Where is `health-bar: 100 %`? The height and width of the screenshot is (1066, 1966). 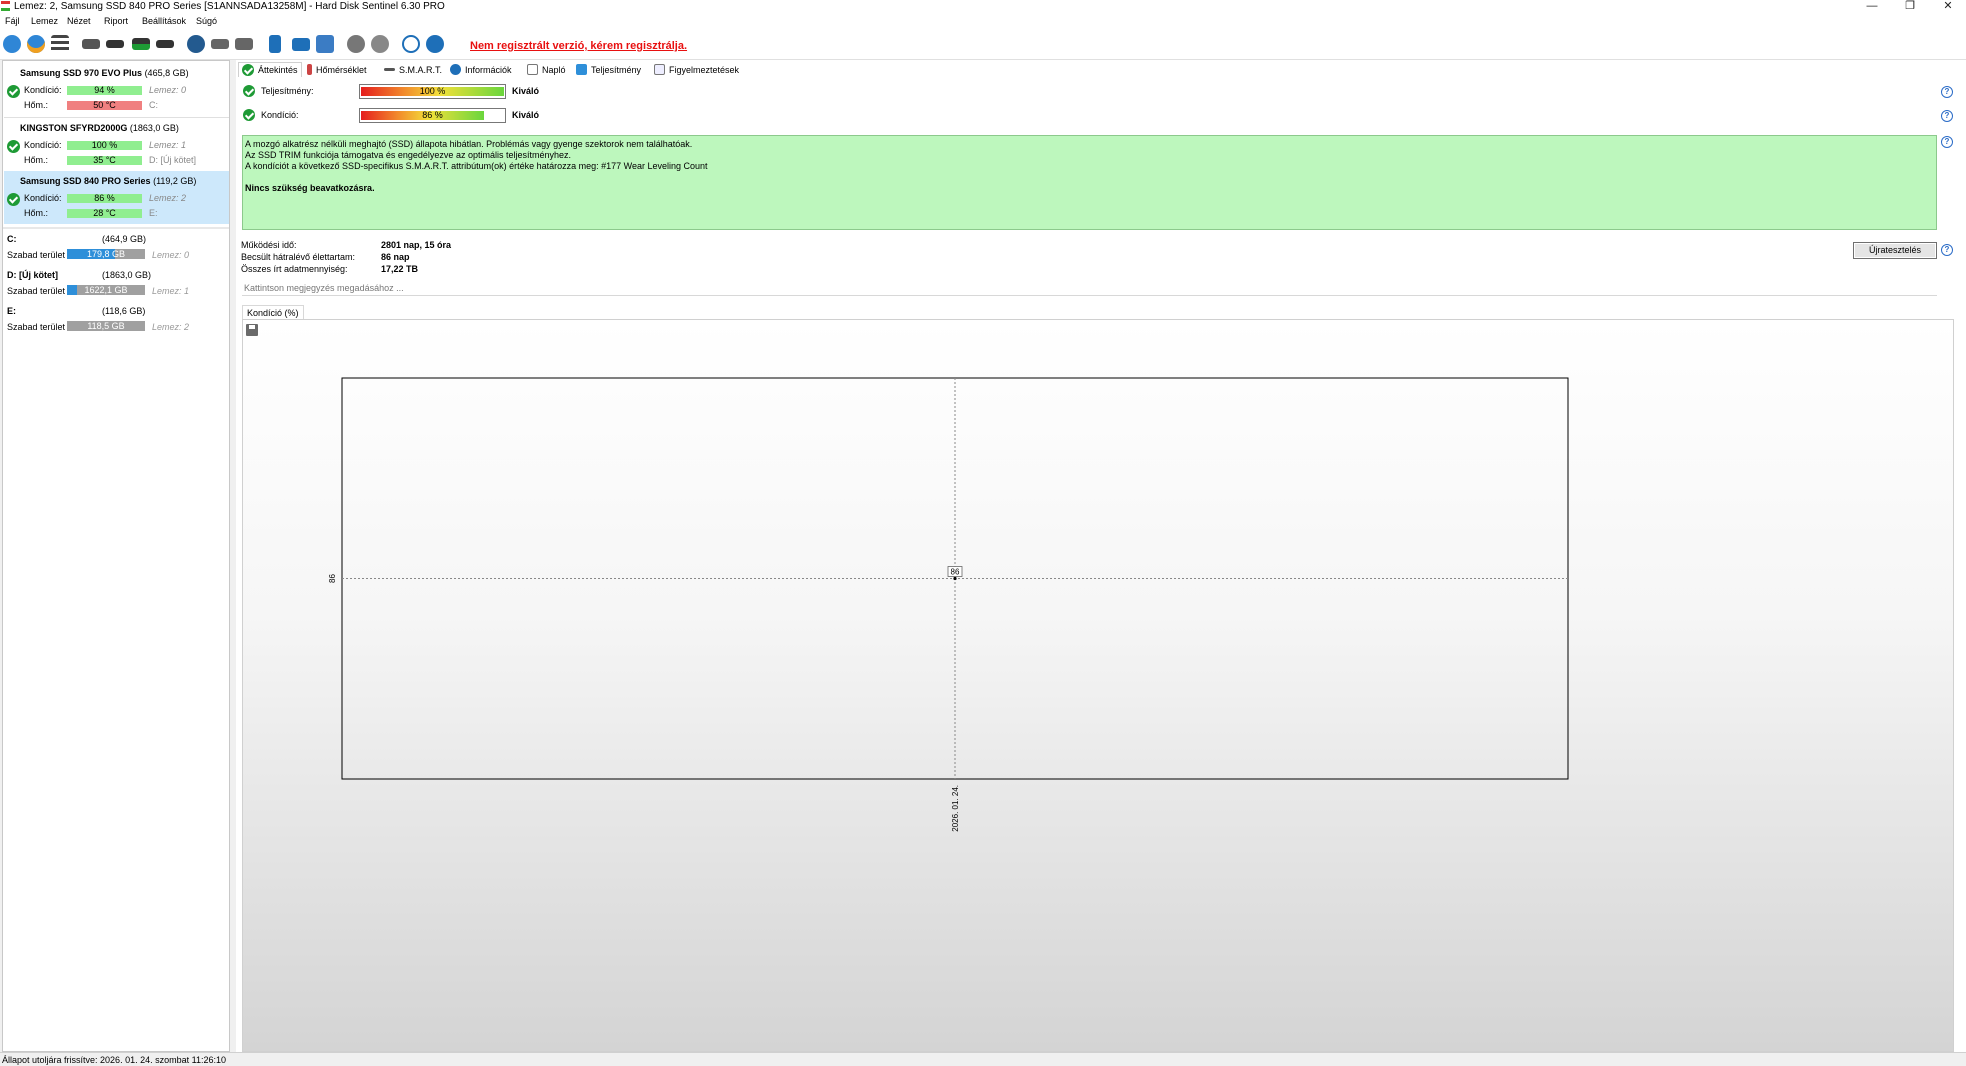
health-bar: 100 % is located at coordinates (104, 145).